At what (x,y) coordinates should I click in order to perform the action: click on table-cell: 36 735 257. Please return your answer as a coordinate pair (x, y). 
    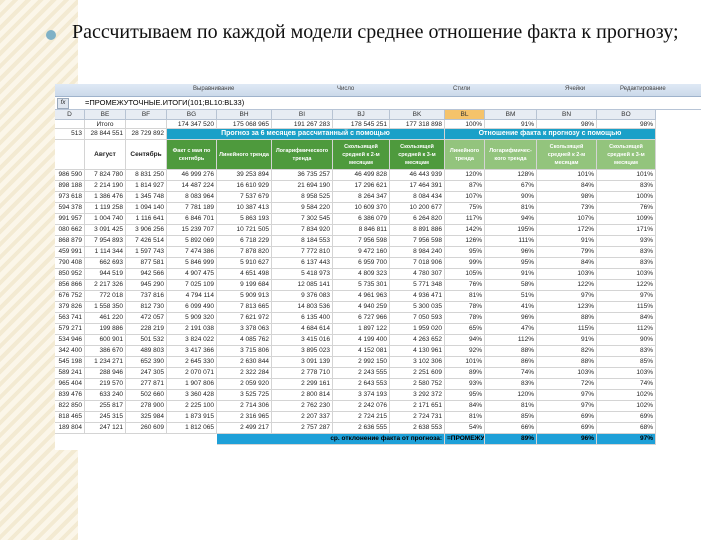
    Looking at the image, I should click on (302, 175).